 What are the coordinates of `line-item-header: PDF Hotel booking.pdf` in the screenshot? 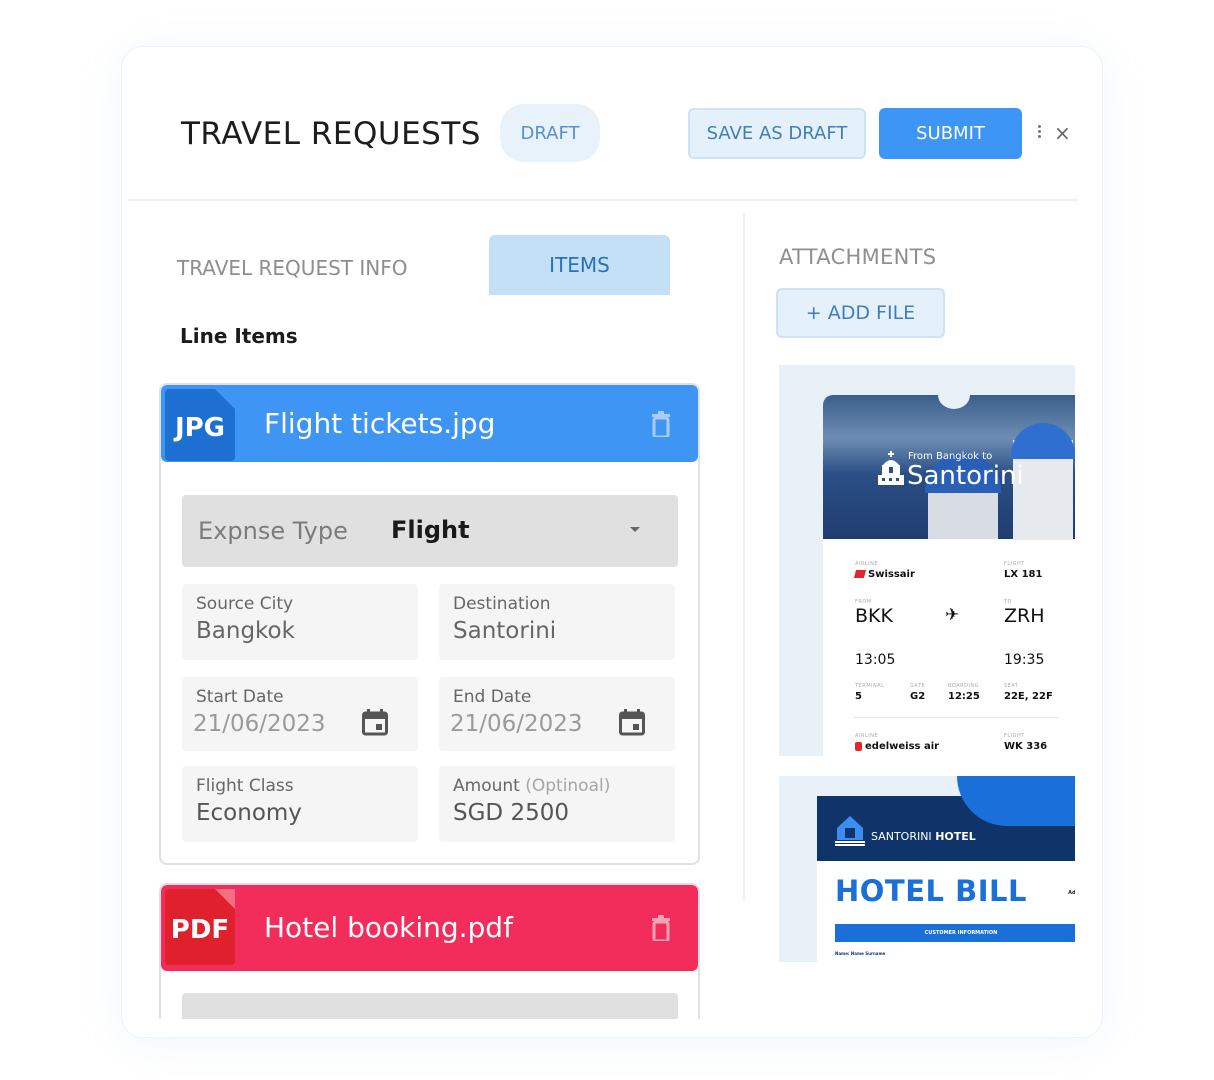 It's located at (429, 928).